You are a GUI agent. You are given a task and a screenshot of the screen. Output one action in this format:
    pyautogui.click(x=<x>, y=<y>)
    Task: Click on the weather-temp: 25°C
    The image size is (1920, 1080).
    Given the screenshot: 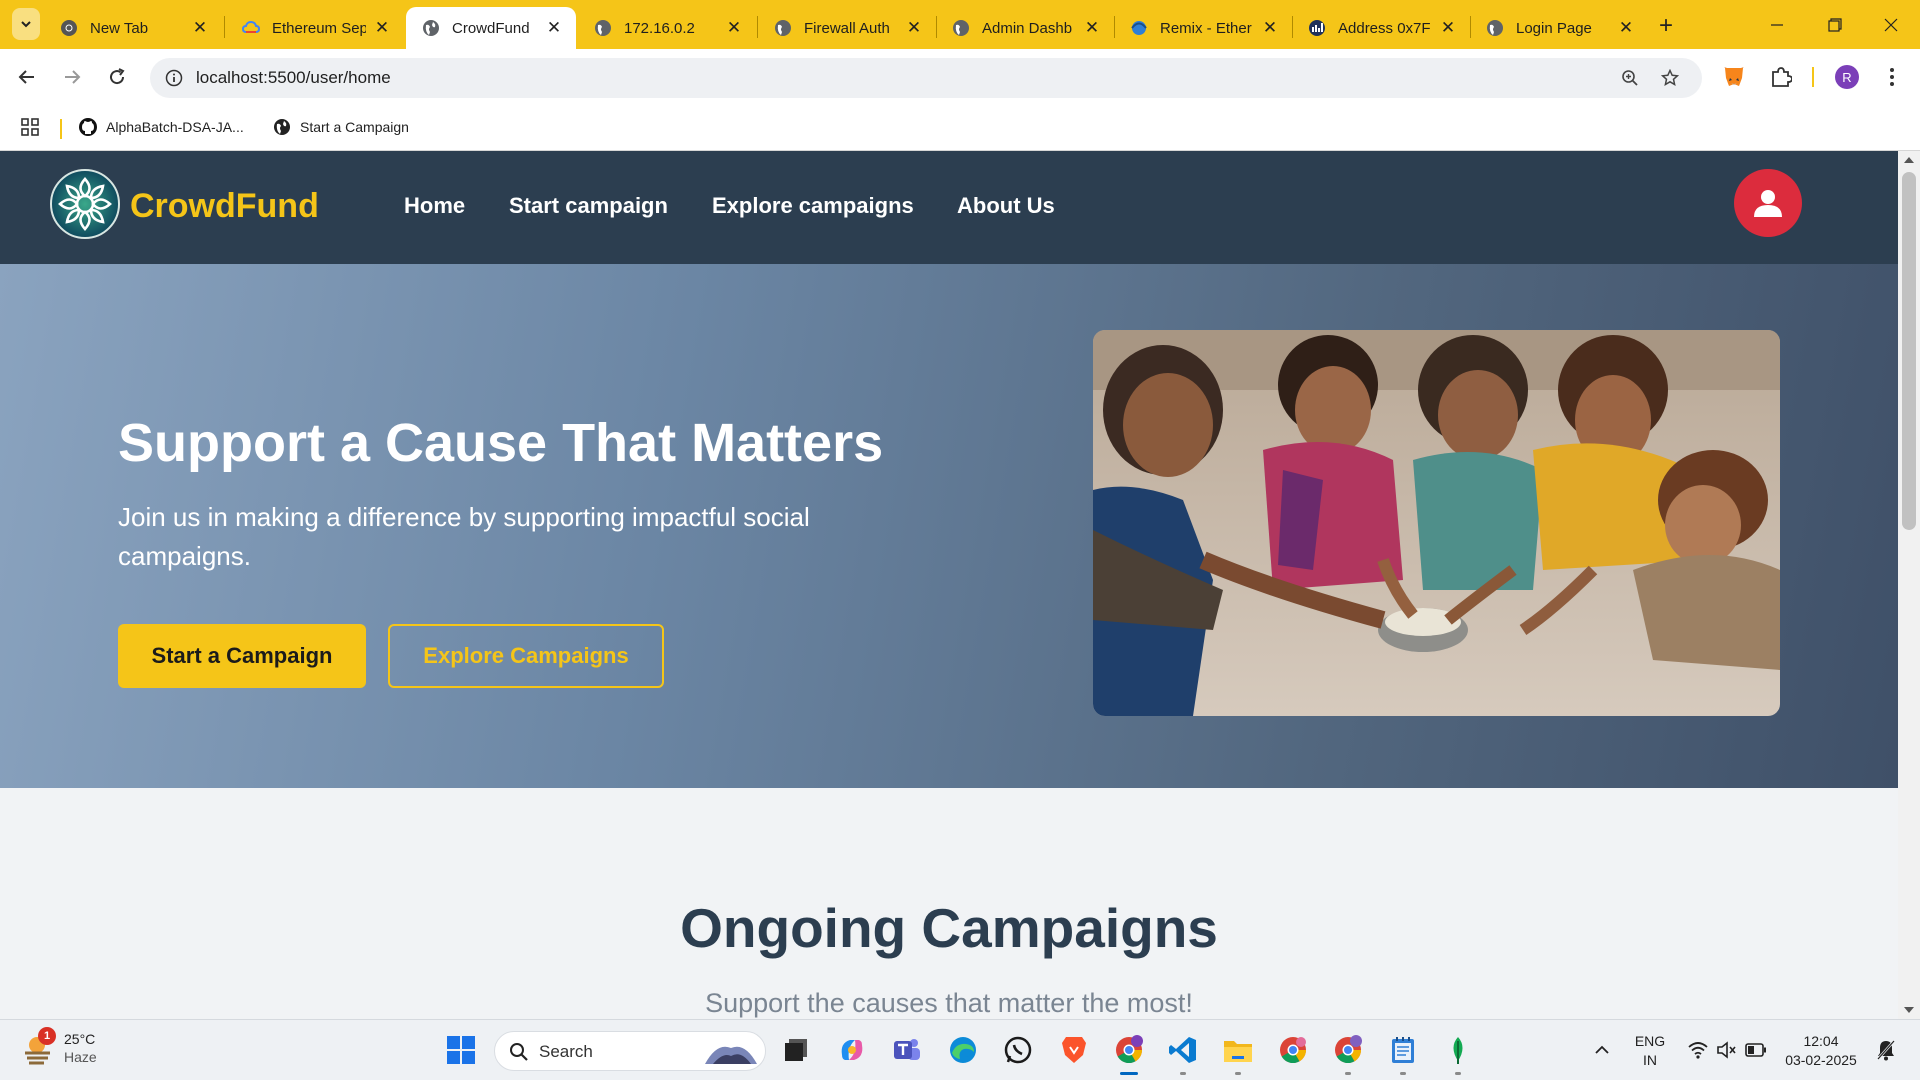 What is the action you would take?
    pyautogui.click(x=80, y=1039)
    